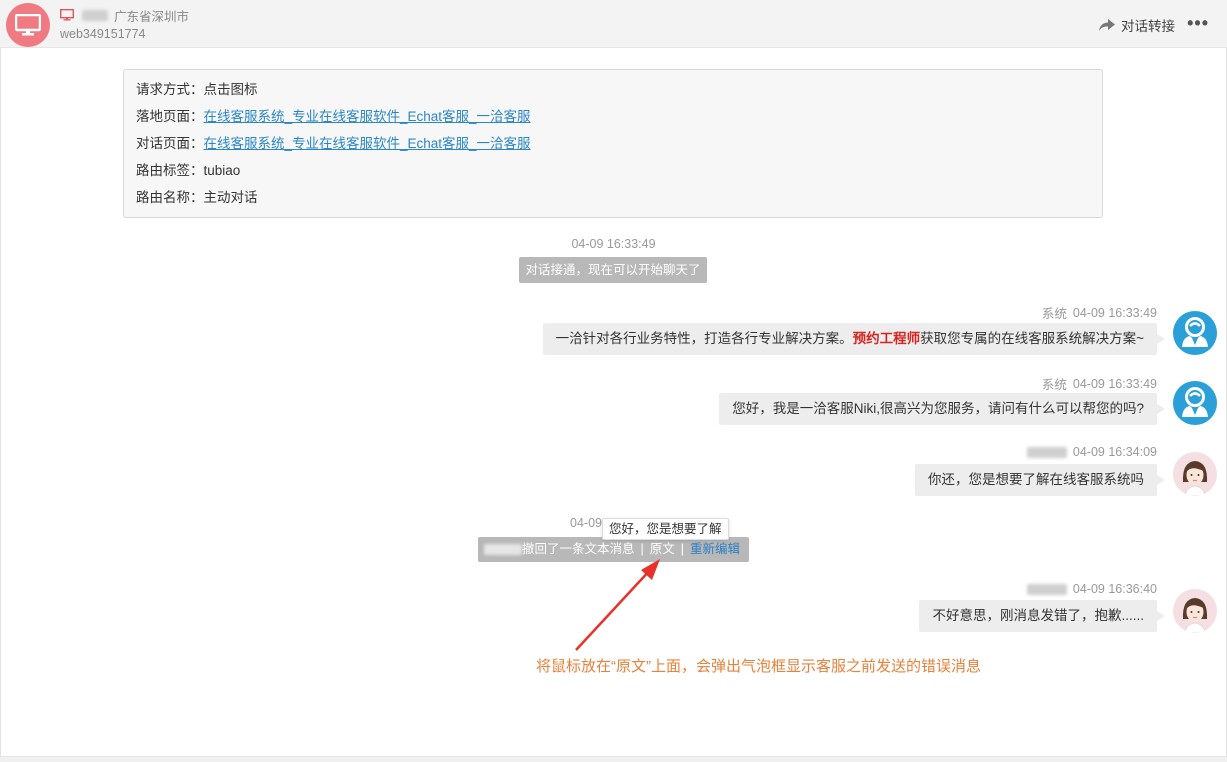 The image size is (1227, 762). I want to click on book-engineer-link: 预约工程师, so click(887, 338).